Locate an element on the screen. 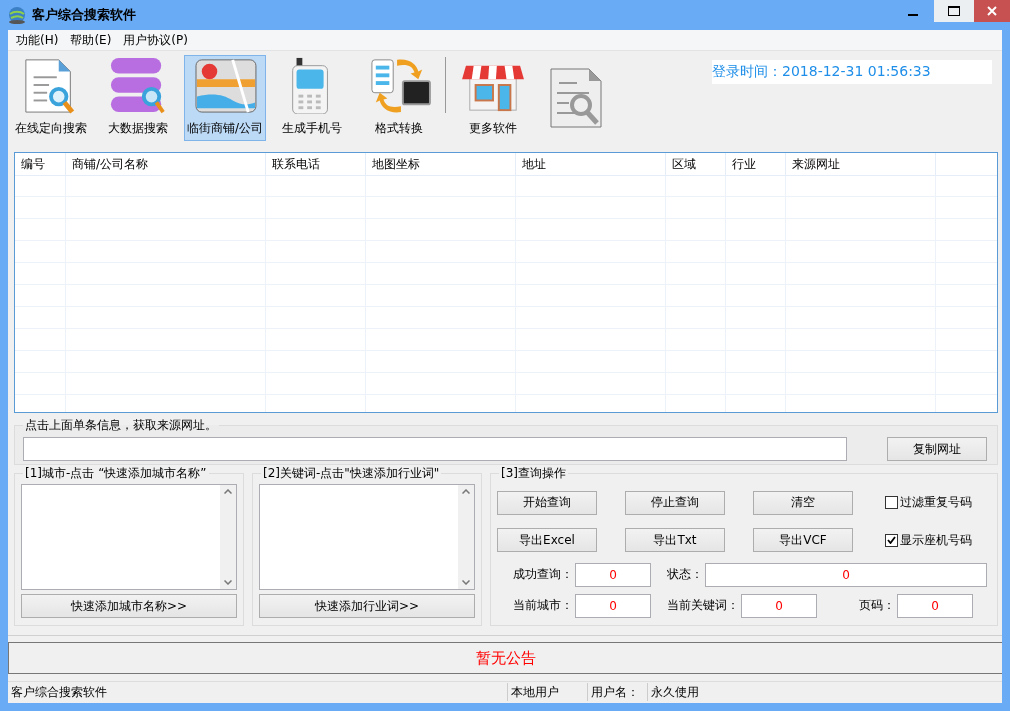 This screenshot has height=711, width=1010. close-icon is located at coordinates (992, 11).